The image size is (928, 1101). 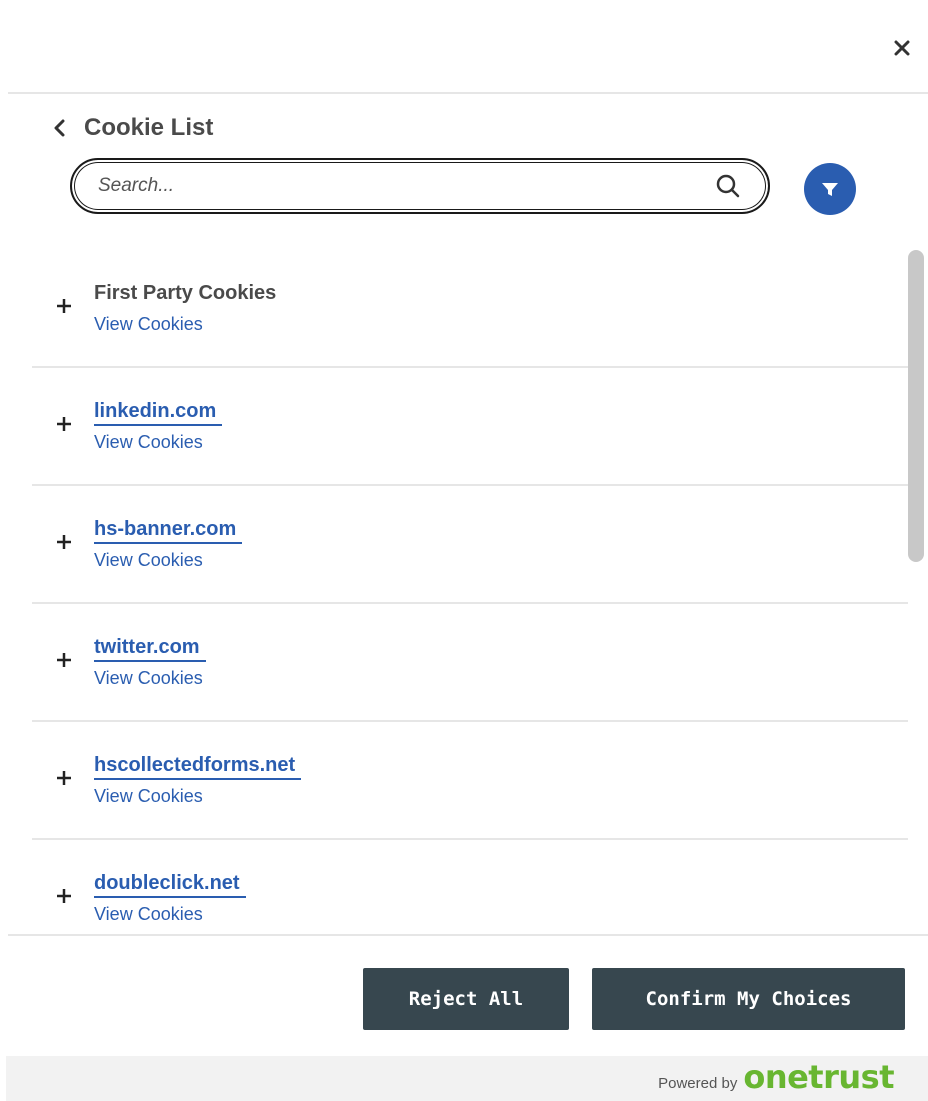 I want to click on page-title: Cookie List, so click(x=149, y=127).